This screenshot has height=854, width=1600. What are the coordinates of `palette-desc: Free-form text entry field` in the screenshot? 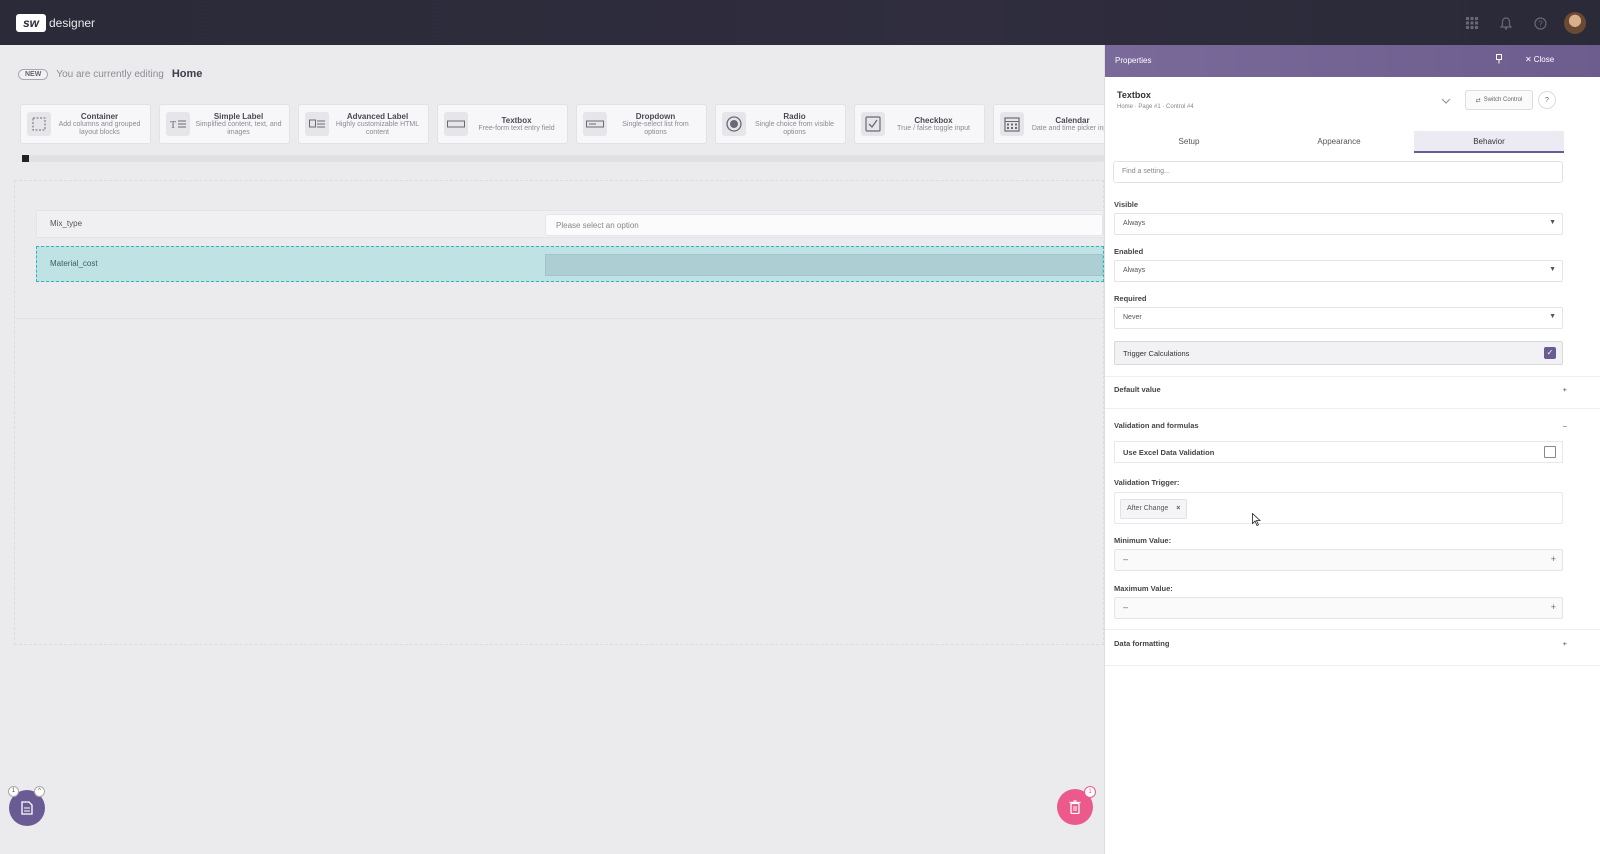 It's located at (516, 128).